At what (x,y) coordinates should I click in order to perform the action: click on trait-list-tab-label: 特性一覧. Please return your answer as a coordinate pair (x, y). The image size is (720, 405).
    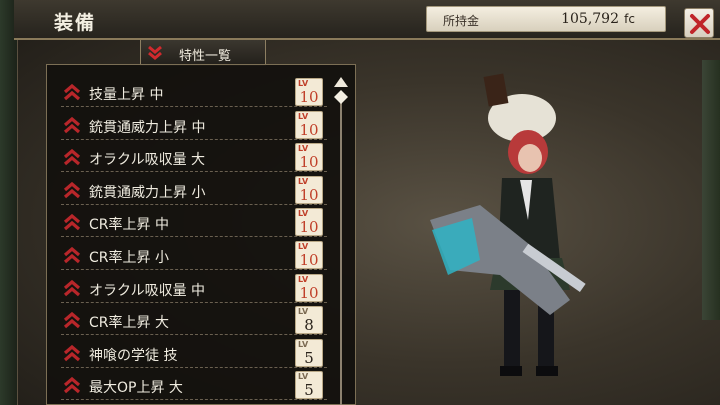
    Looking at the image, I should click on (205, 56).